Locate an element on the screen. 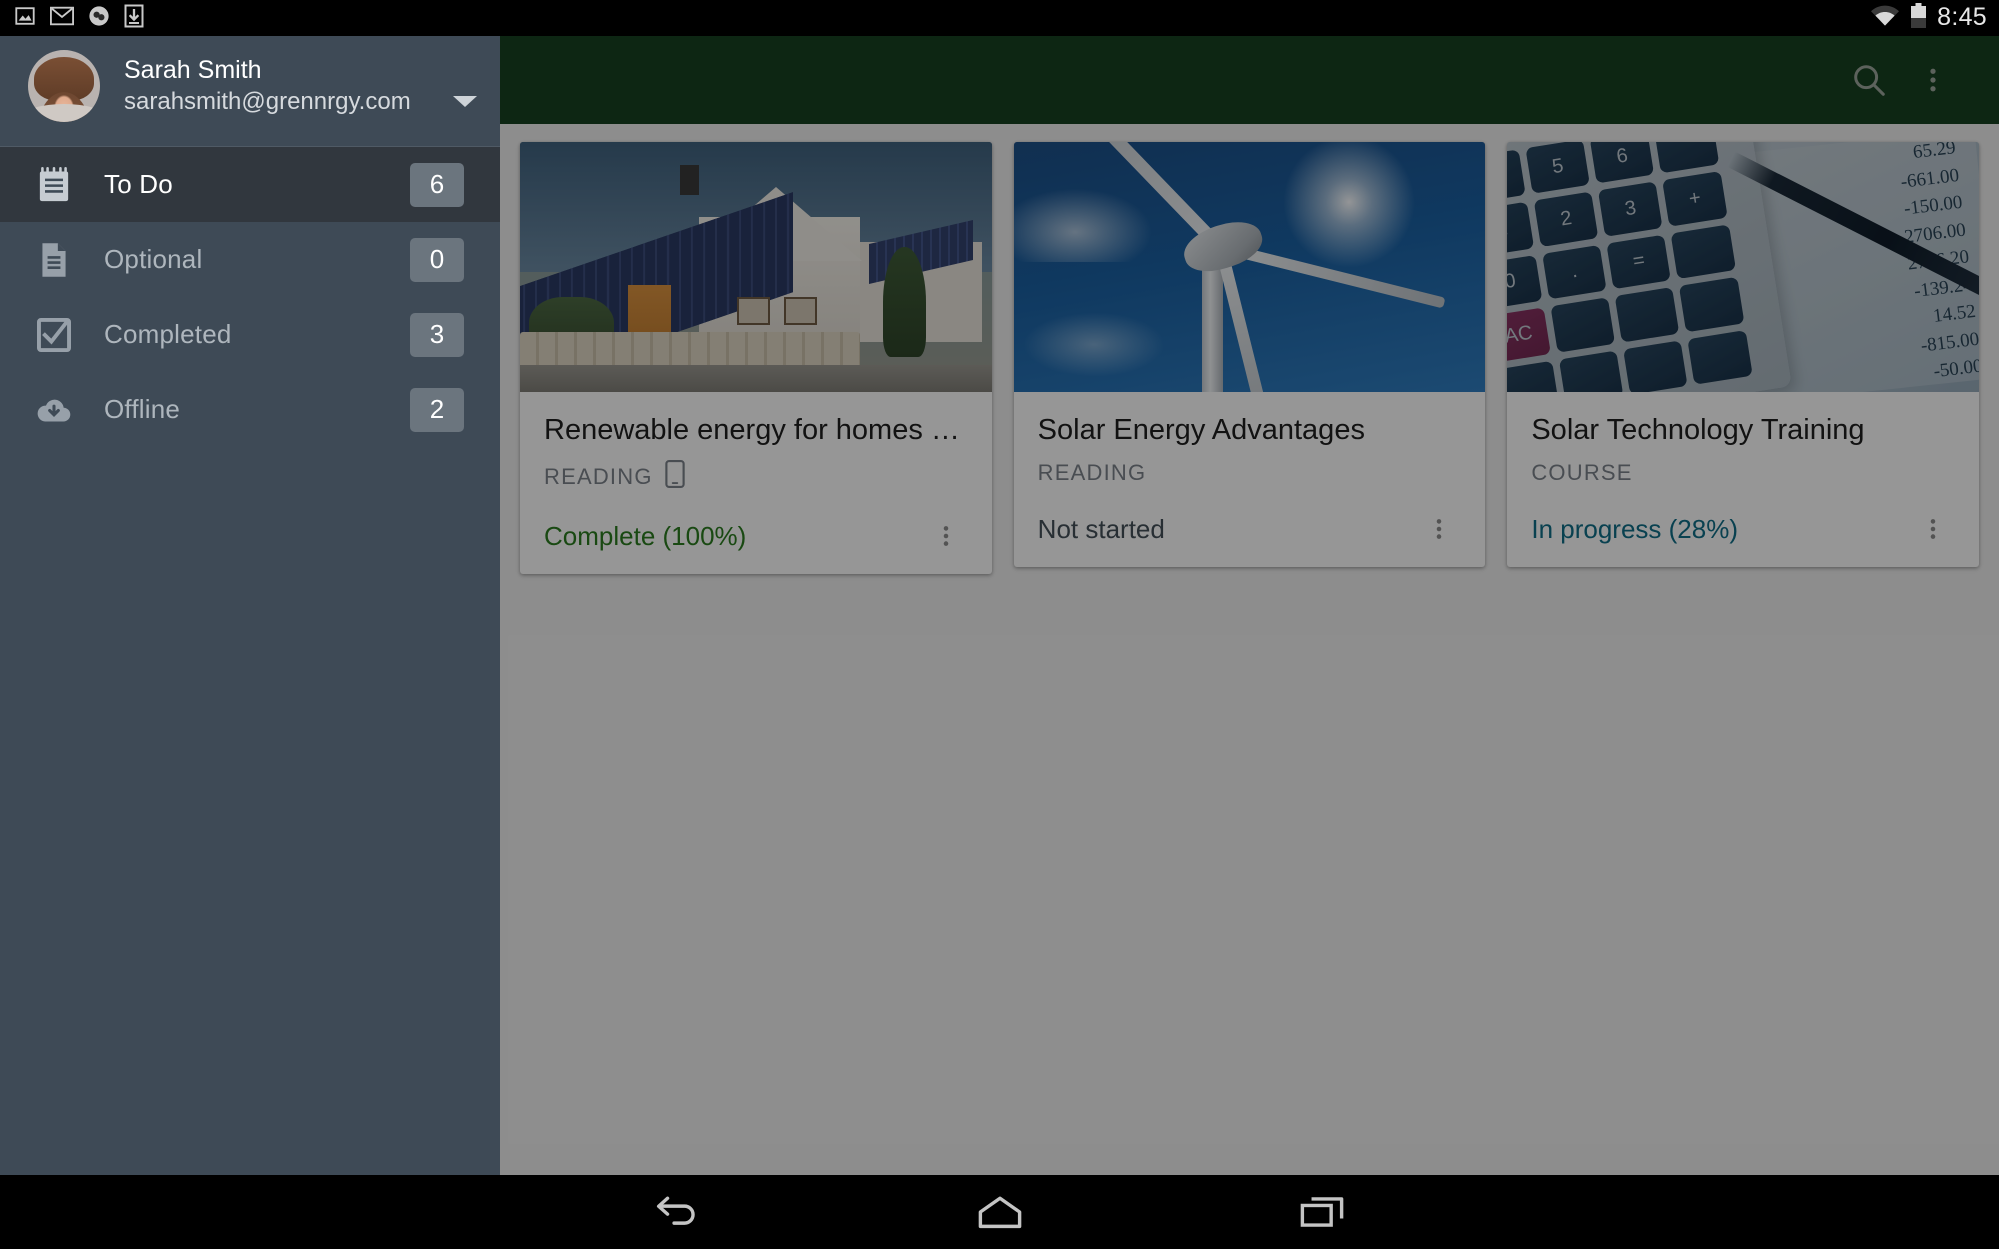 The image size is (1999, 1249). system-navigation-bar is located at coordinates (999, 1212).